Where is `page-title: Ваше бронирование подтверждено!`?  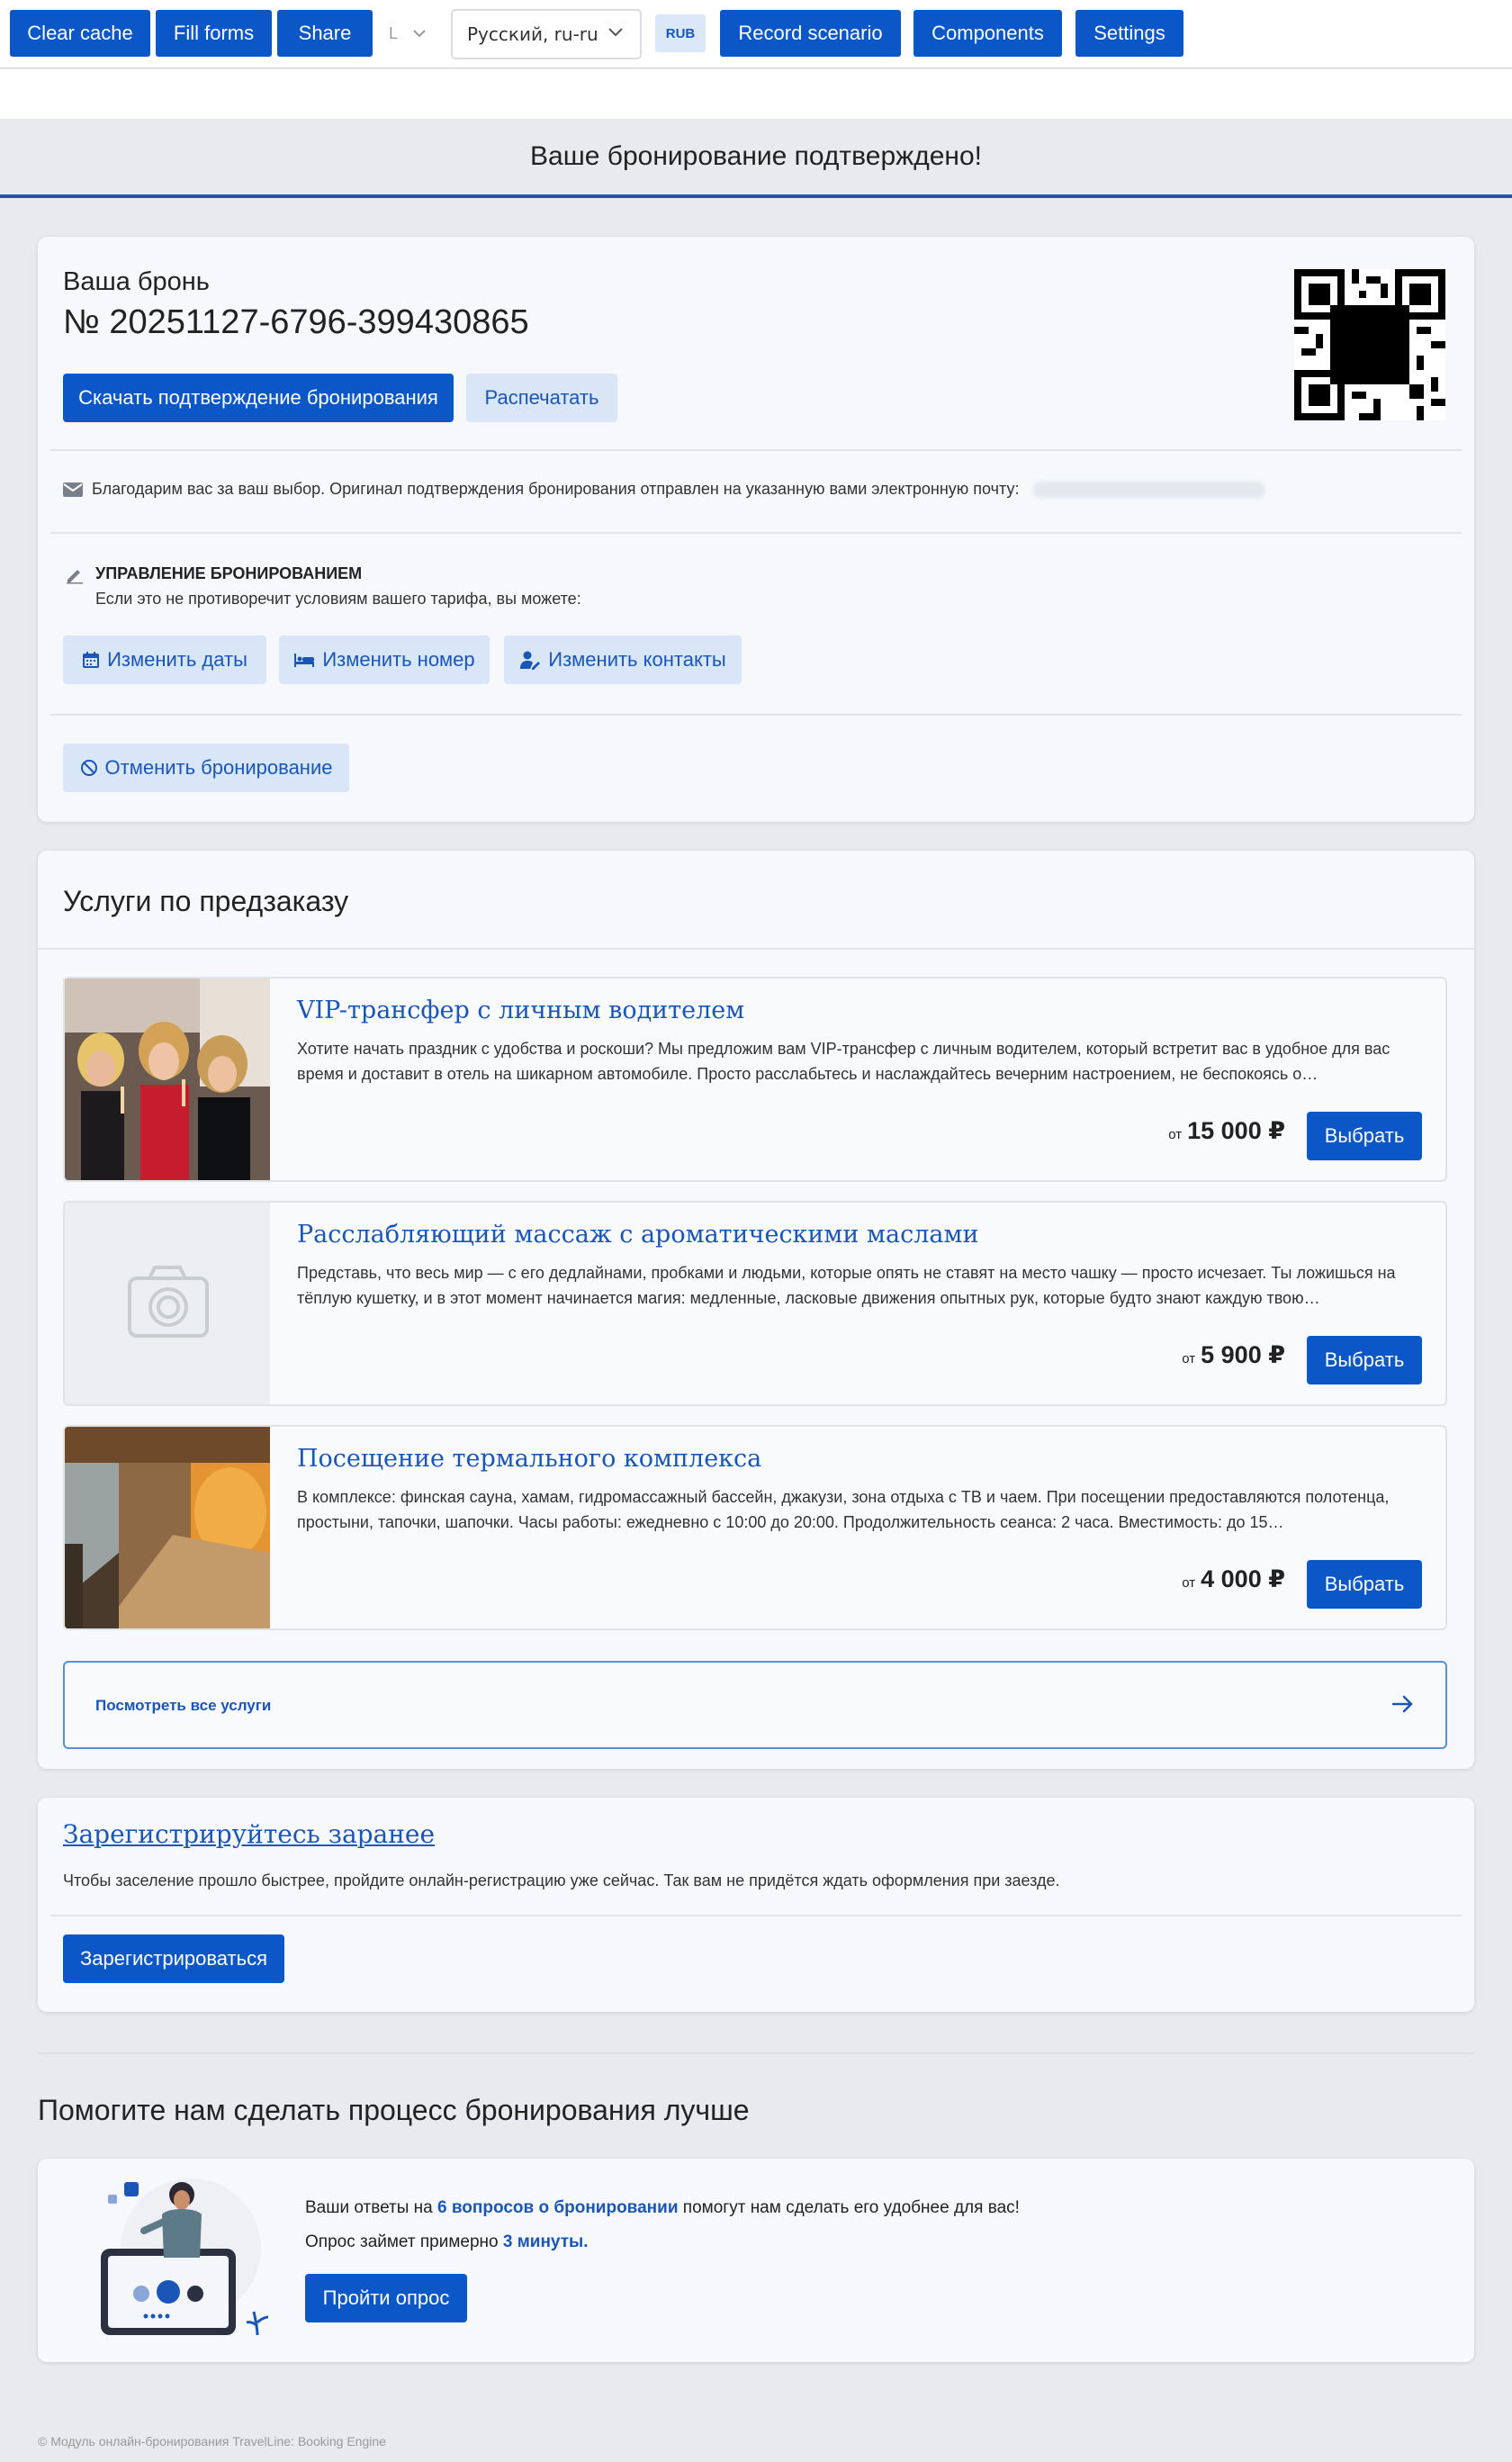
page-title: Ваше бронирование подтверждено! is located at coordinates (756, 156).